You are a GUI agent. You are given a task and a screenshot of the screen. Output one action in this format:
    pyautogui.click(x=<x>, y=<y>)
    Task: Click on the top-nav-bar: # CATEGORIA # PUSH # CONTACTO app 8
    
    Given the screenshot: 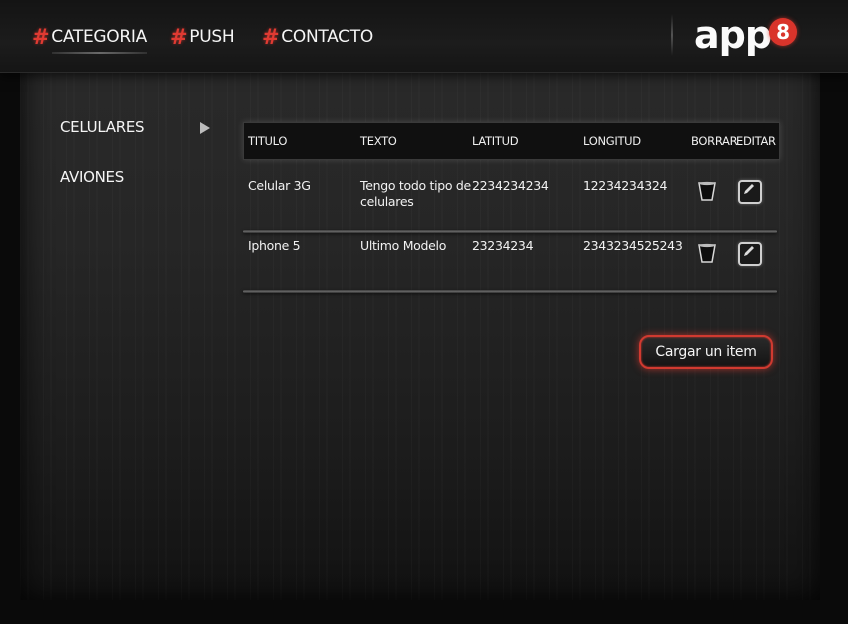 What is the action you would take?
    pyautogui.click(x=424, y=36)
    